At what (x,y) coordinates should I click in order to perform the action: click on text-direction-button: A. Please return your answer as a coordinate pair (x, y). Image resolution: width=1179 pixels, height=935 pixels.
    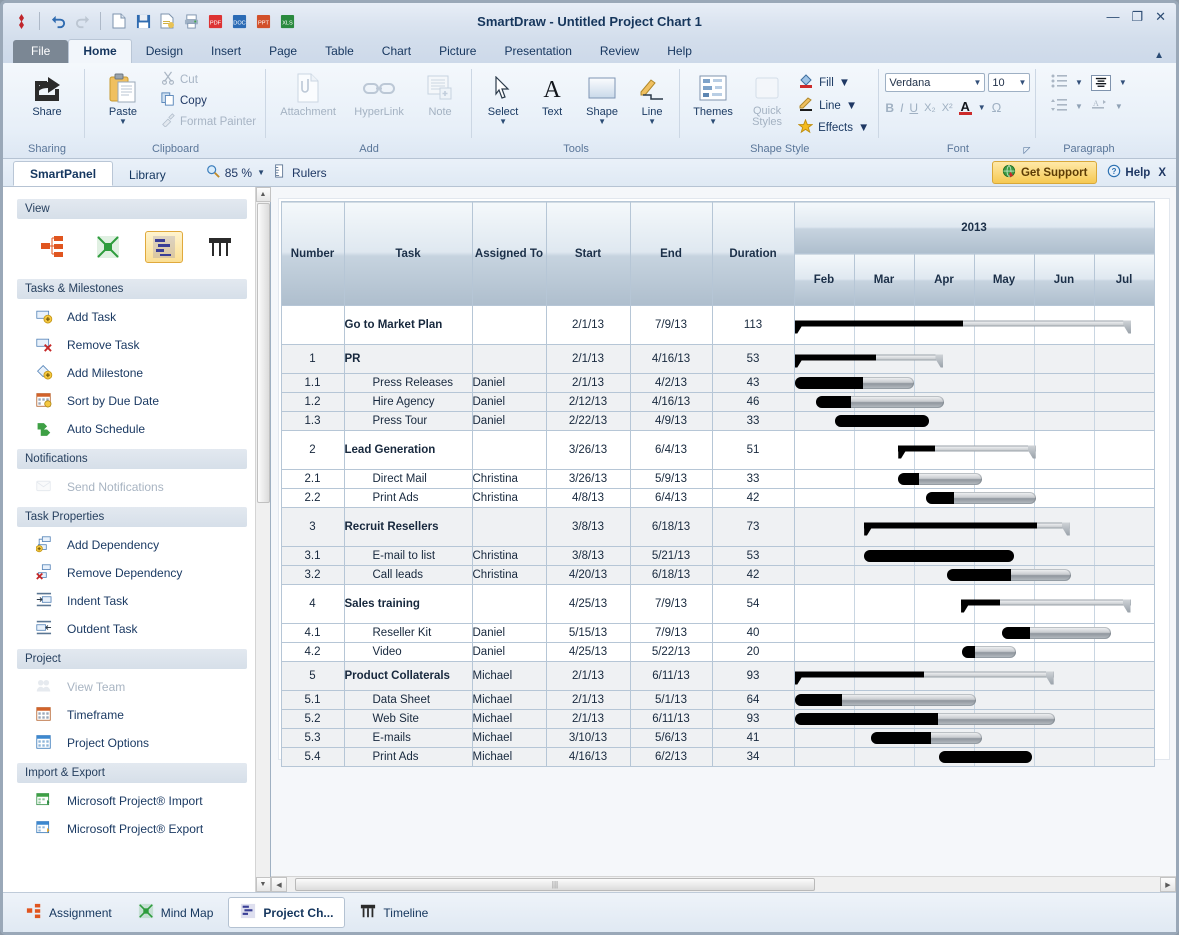
    Looking at the image, I should click on (1099, 106).